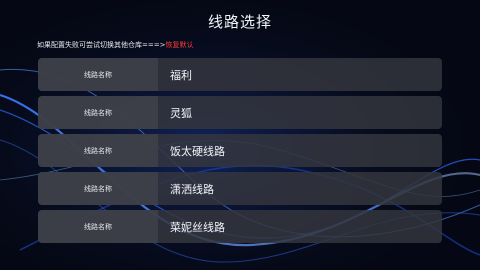 The image size is (480, 270). Describe the element at coordinates (101, 45) in the screenshot. I see `switch-hint-text: 如果配置失败可尝试切换其他仓库===>` at that location.